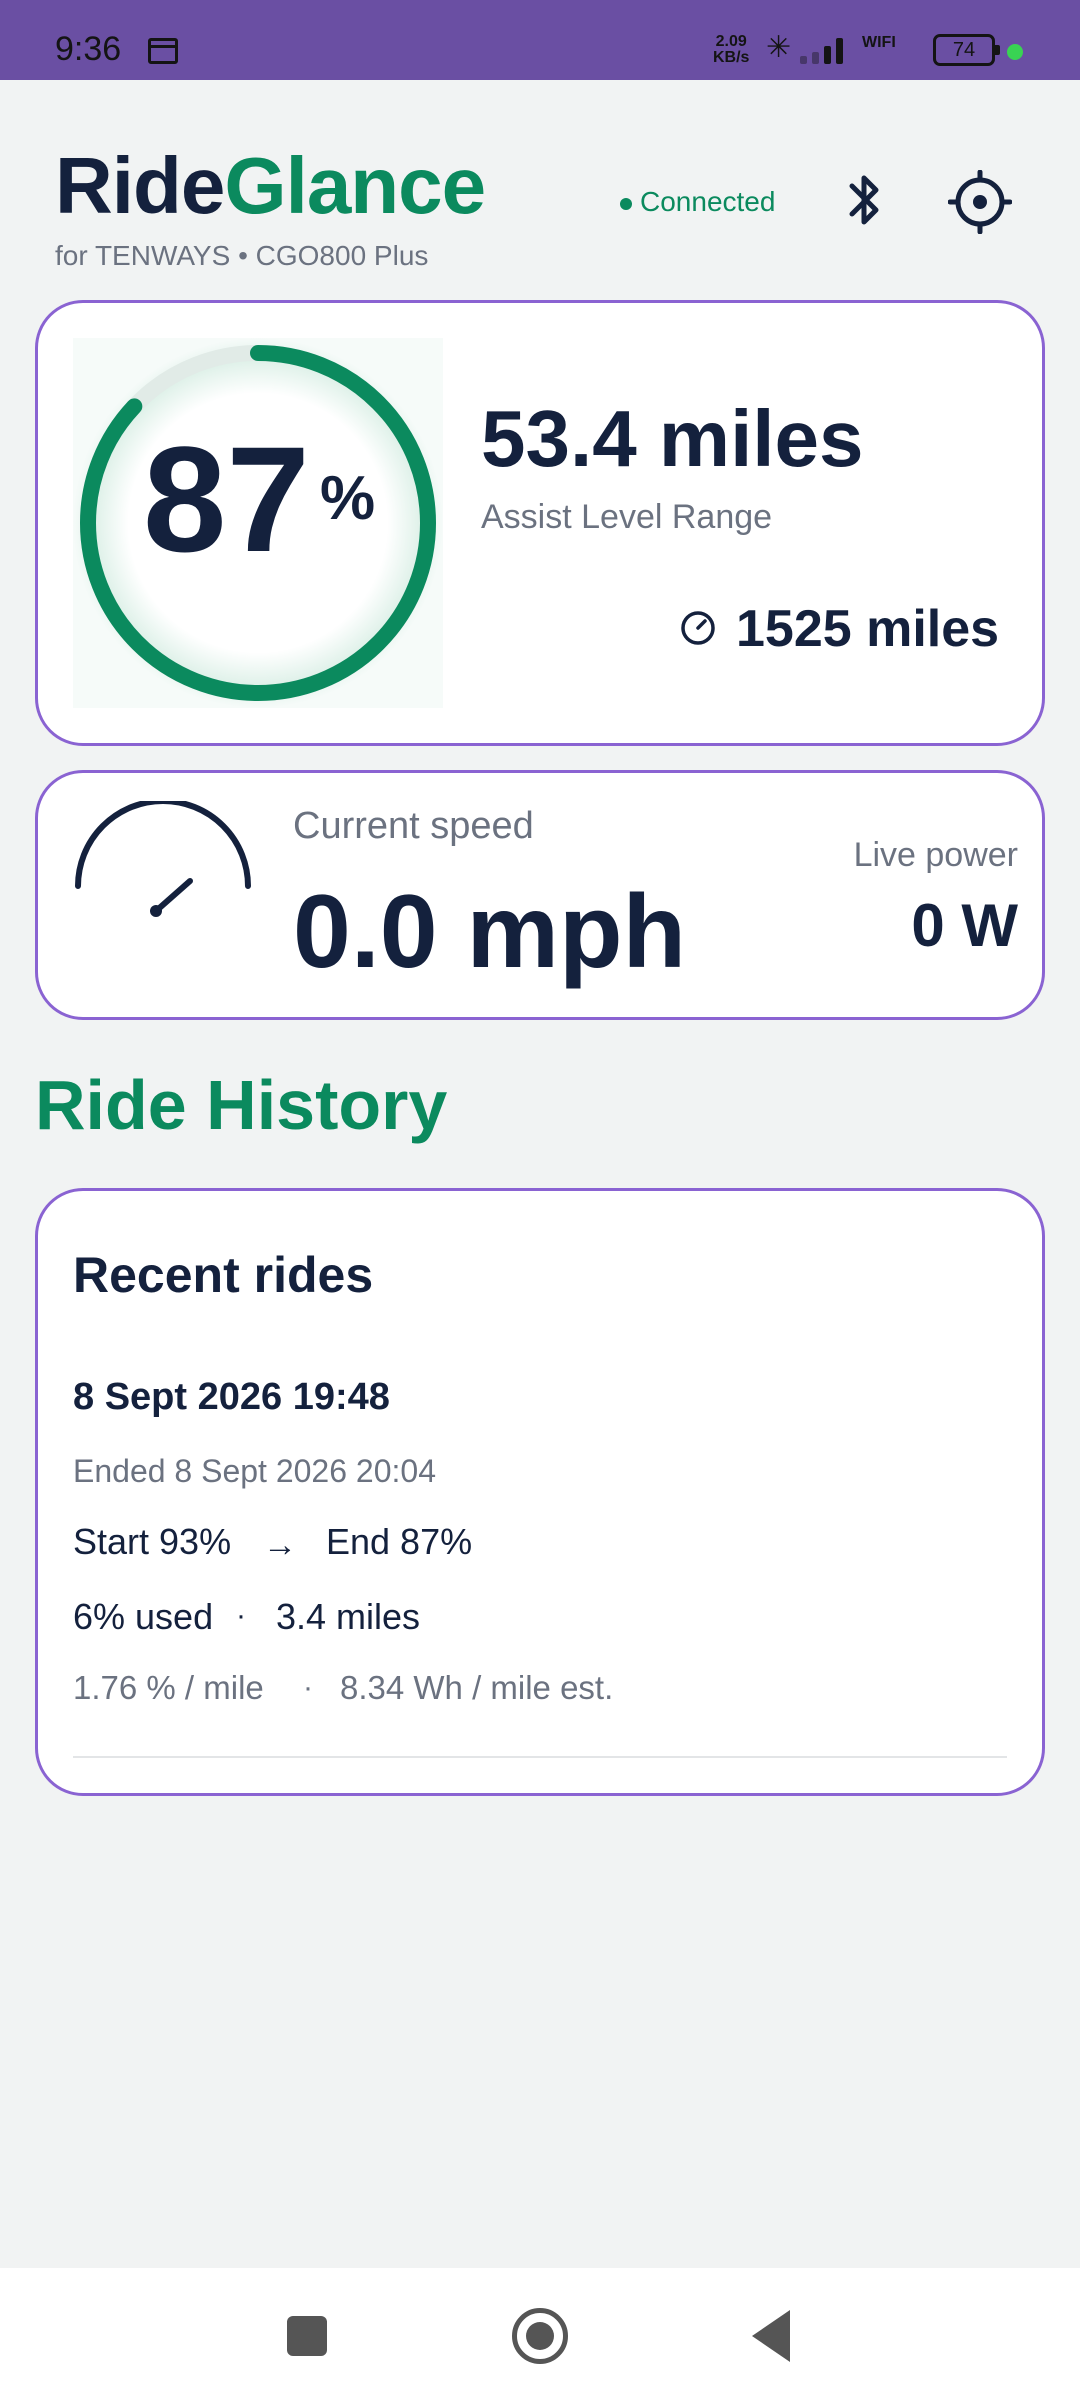 This screenshot has height=2400, width=1080. What do you see at coordinates (771, 2336) in the screenshot?
I see `back-button` at bounding box center [771, 2336].